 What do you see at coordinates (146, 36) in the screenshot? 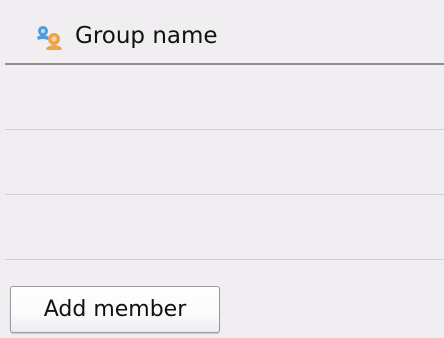
I see `group-name-title: Group name` at bounding box center [146, 36].